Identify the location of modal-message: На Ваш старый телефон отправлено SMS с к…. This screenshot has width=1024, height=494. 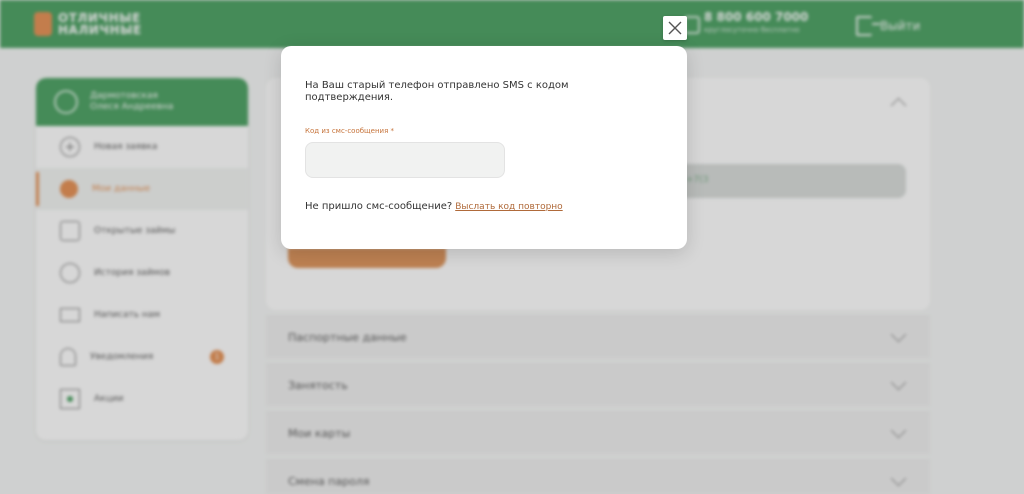
(437, 91).